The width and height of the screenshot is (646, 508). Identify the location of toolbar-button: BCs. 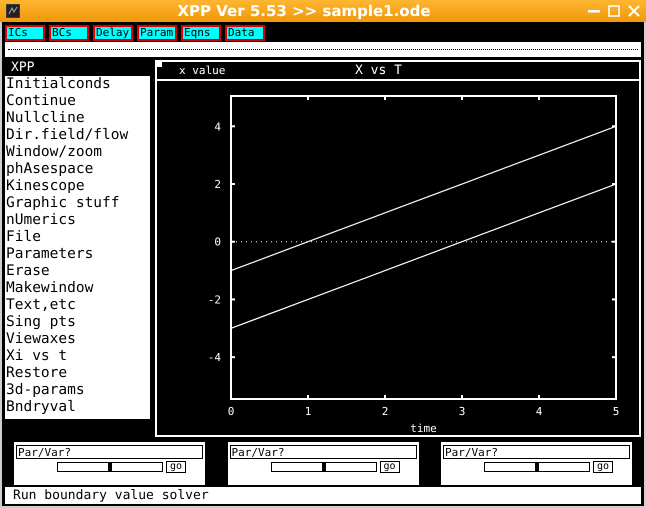
(69, 33).